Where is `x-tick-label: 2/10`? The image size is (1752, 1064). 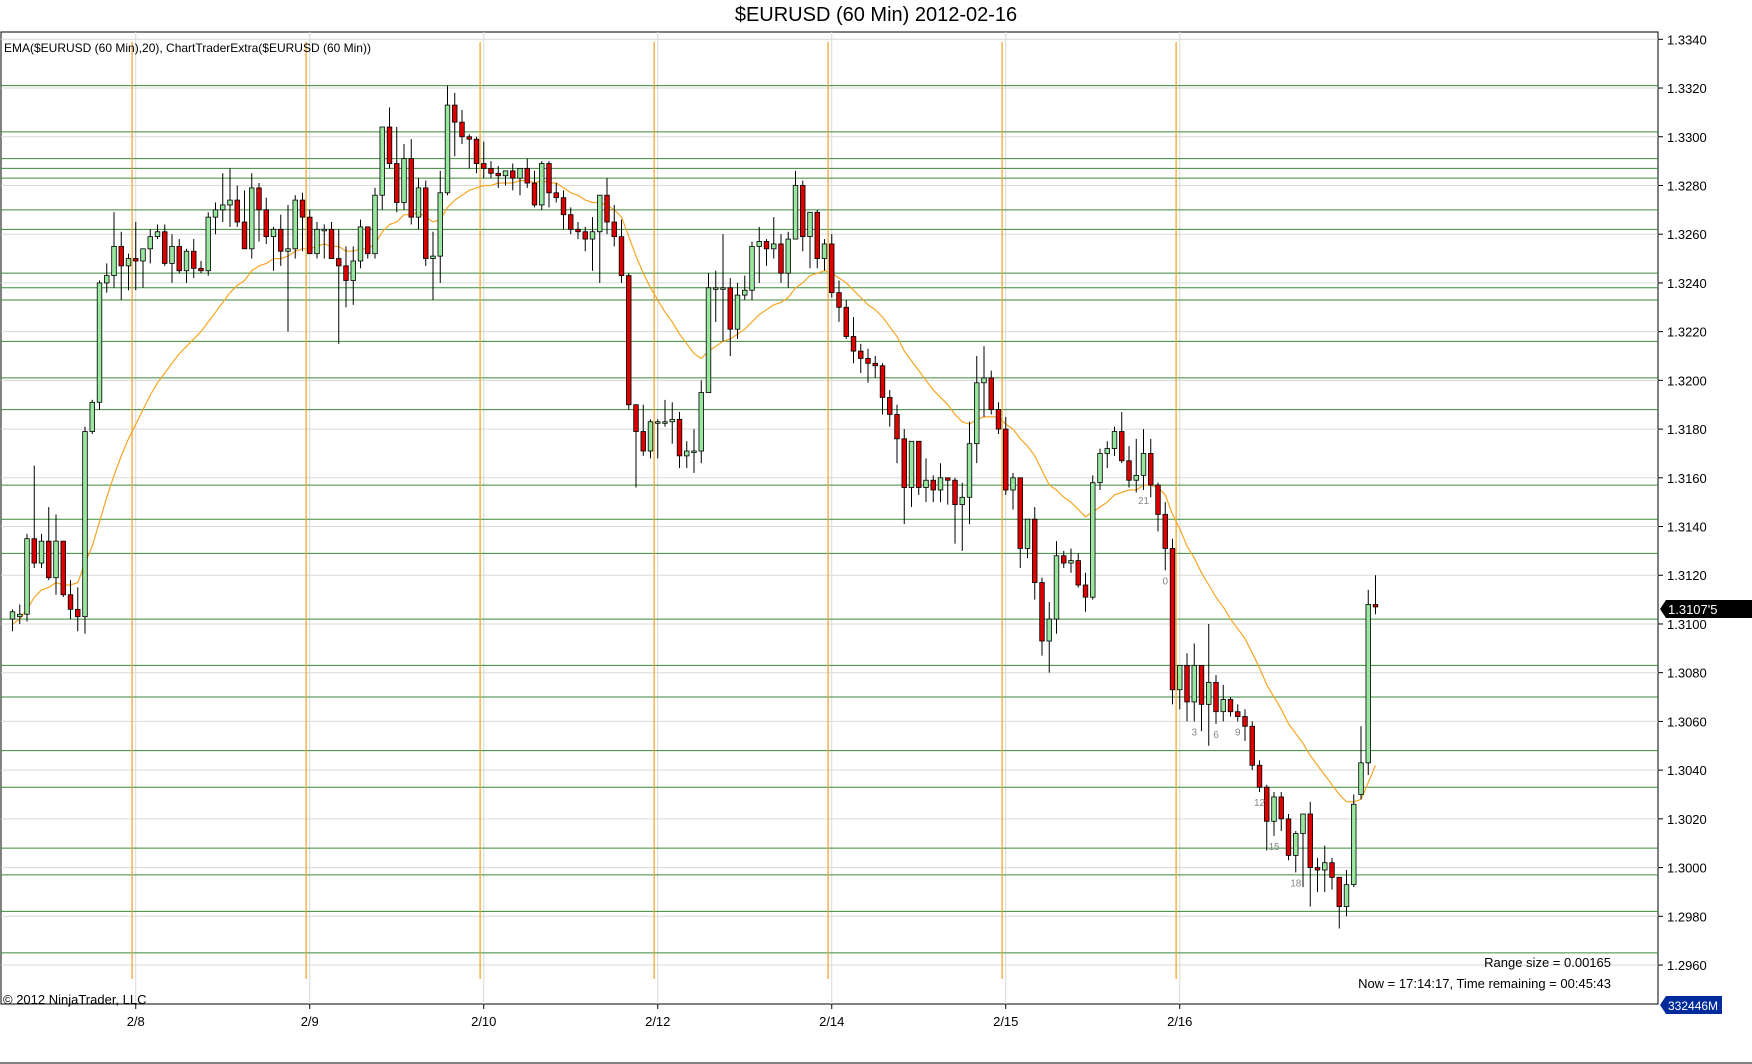 x-tick-label: 2/10 is located at coordinates (483, 1021).